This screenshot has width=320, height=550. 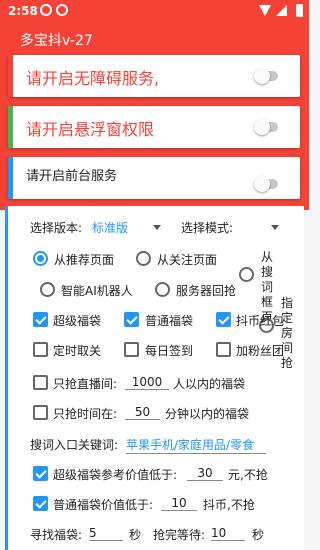 I want to click on normal-ref-input: 10, so click(x=179, y=503).